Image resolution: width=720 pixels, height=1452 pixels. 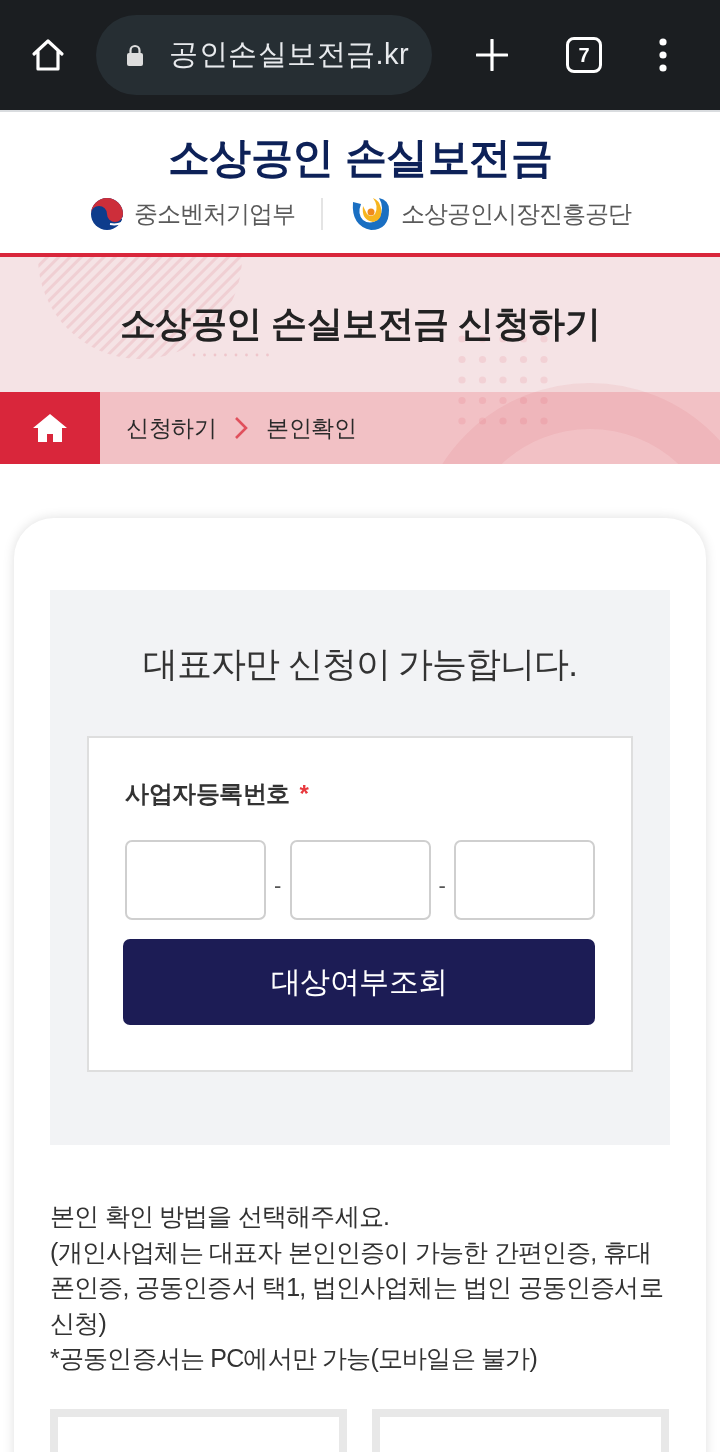 I want to click on address-bar: 공인손실보전금.kr, so click(x=264, y=55).